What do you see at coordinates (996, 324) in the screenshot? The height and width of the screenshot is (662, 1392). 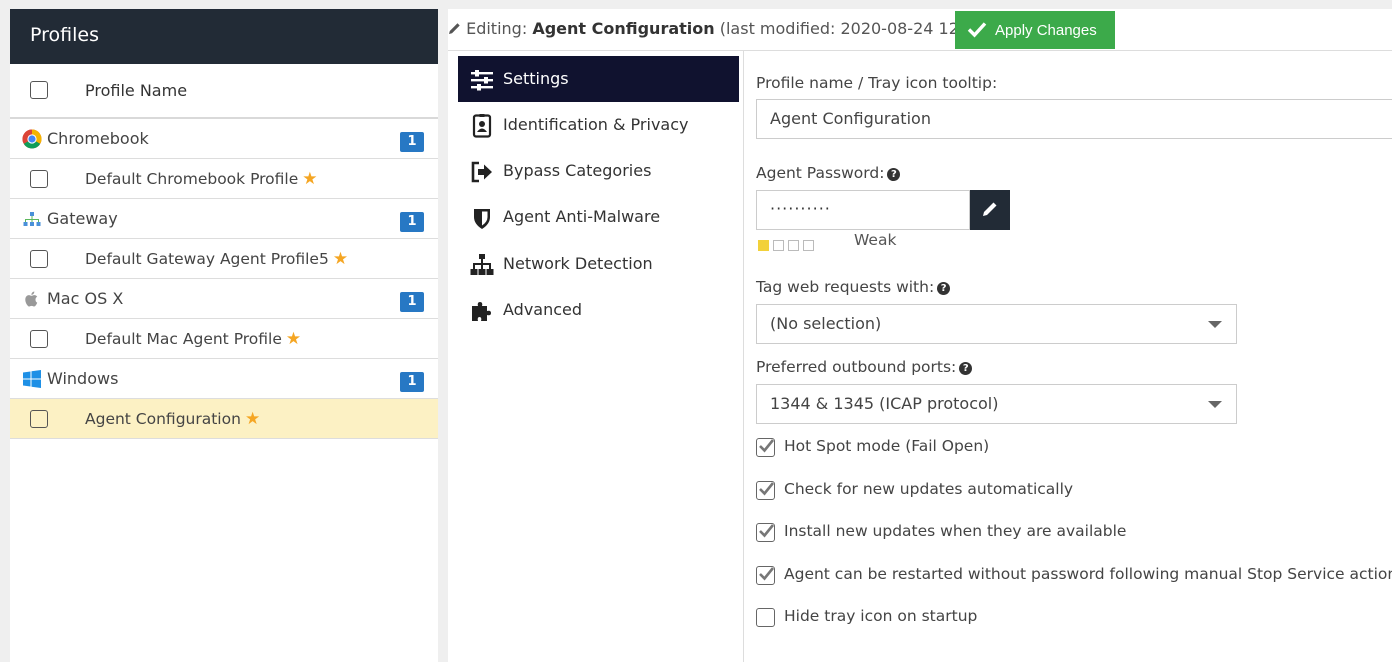 I see `tag-requests-select: (No selection)` at bounding box center [996, 324].